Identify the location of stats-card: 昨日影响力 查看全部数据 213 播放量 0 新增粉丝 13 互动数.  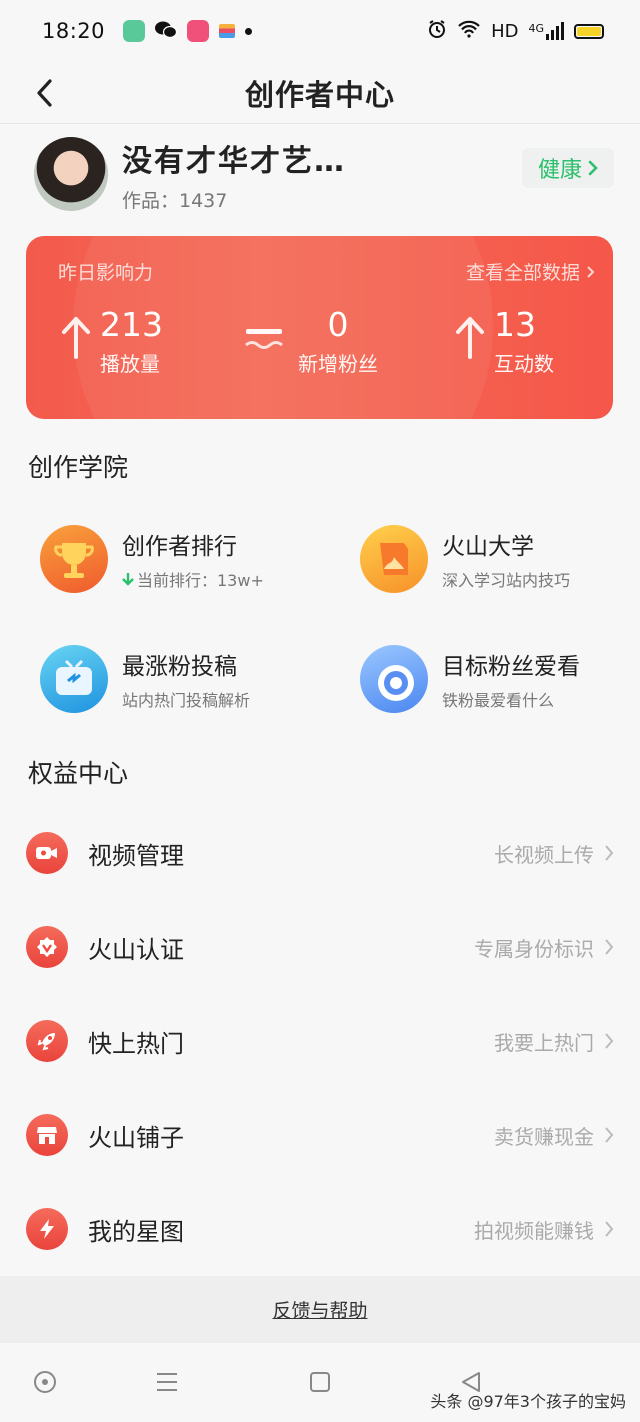
(319, 327).